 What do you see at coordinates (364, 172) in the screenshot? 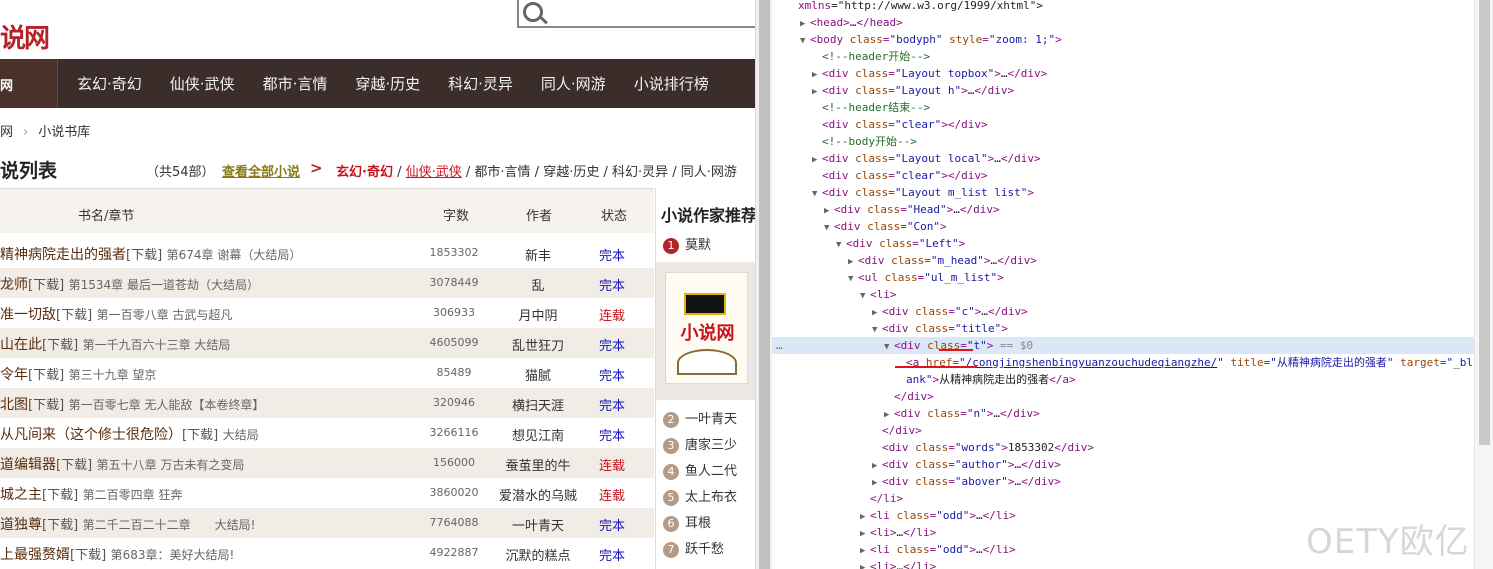
I see `category-active: 玄幻·奇幻` at bounding box center [364, 172].